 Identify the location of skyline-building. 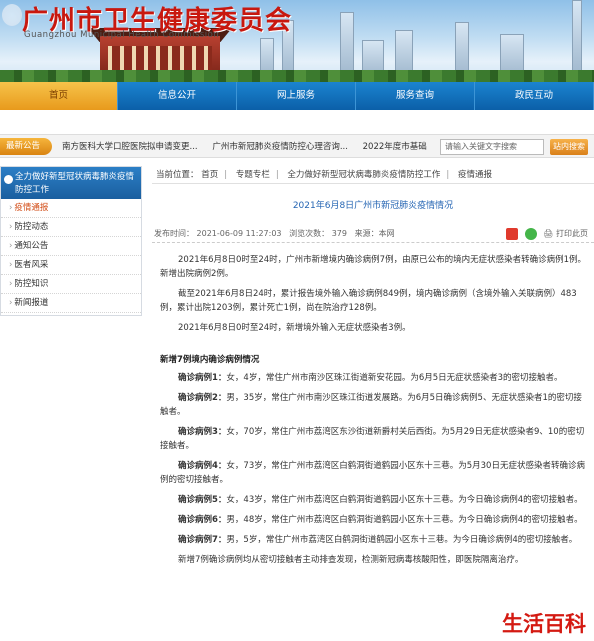
(347, 45).